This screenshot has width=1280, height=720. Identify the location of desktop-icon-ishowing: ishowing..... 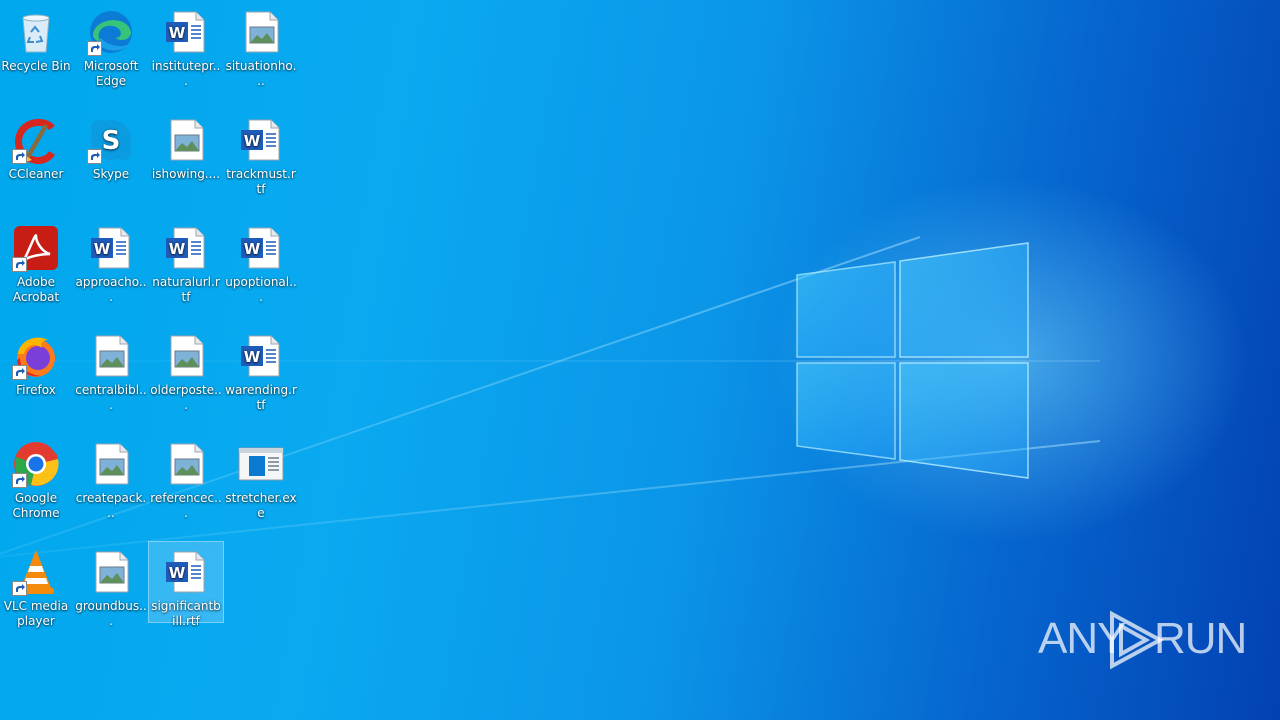
(186, 146).